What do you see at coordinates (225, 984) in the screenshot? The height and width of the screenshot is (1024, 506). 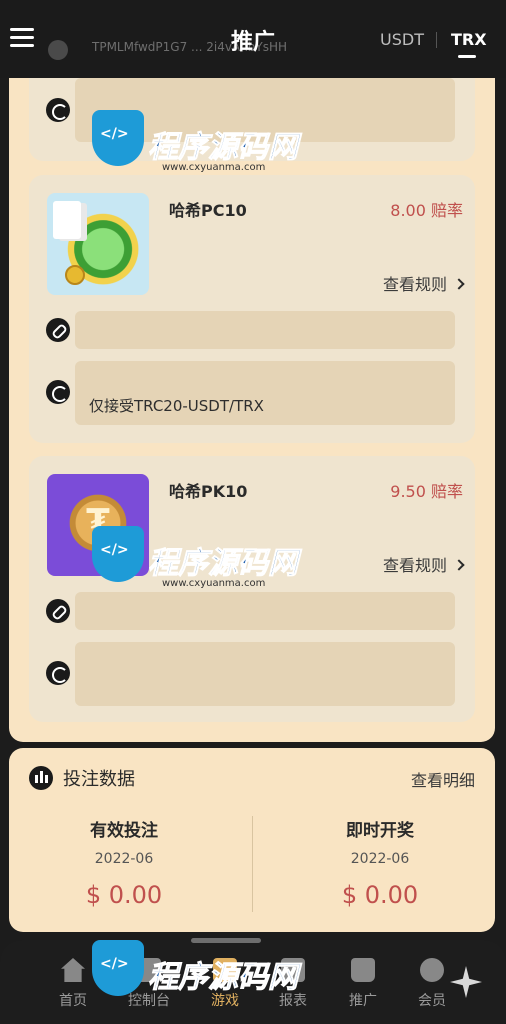 I see `nav-item-game: 游戏` at bounding box center [225, 984].